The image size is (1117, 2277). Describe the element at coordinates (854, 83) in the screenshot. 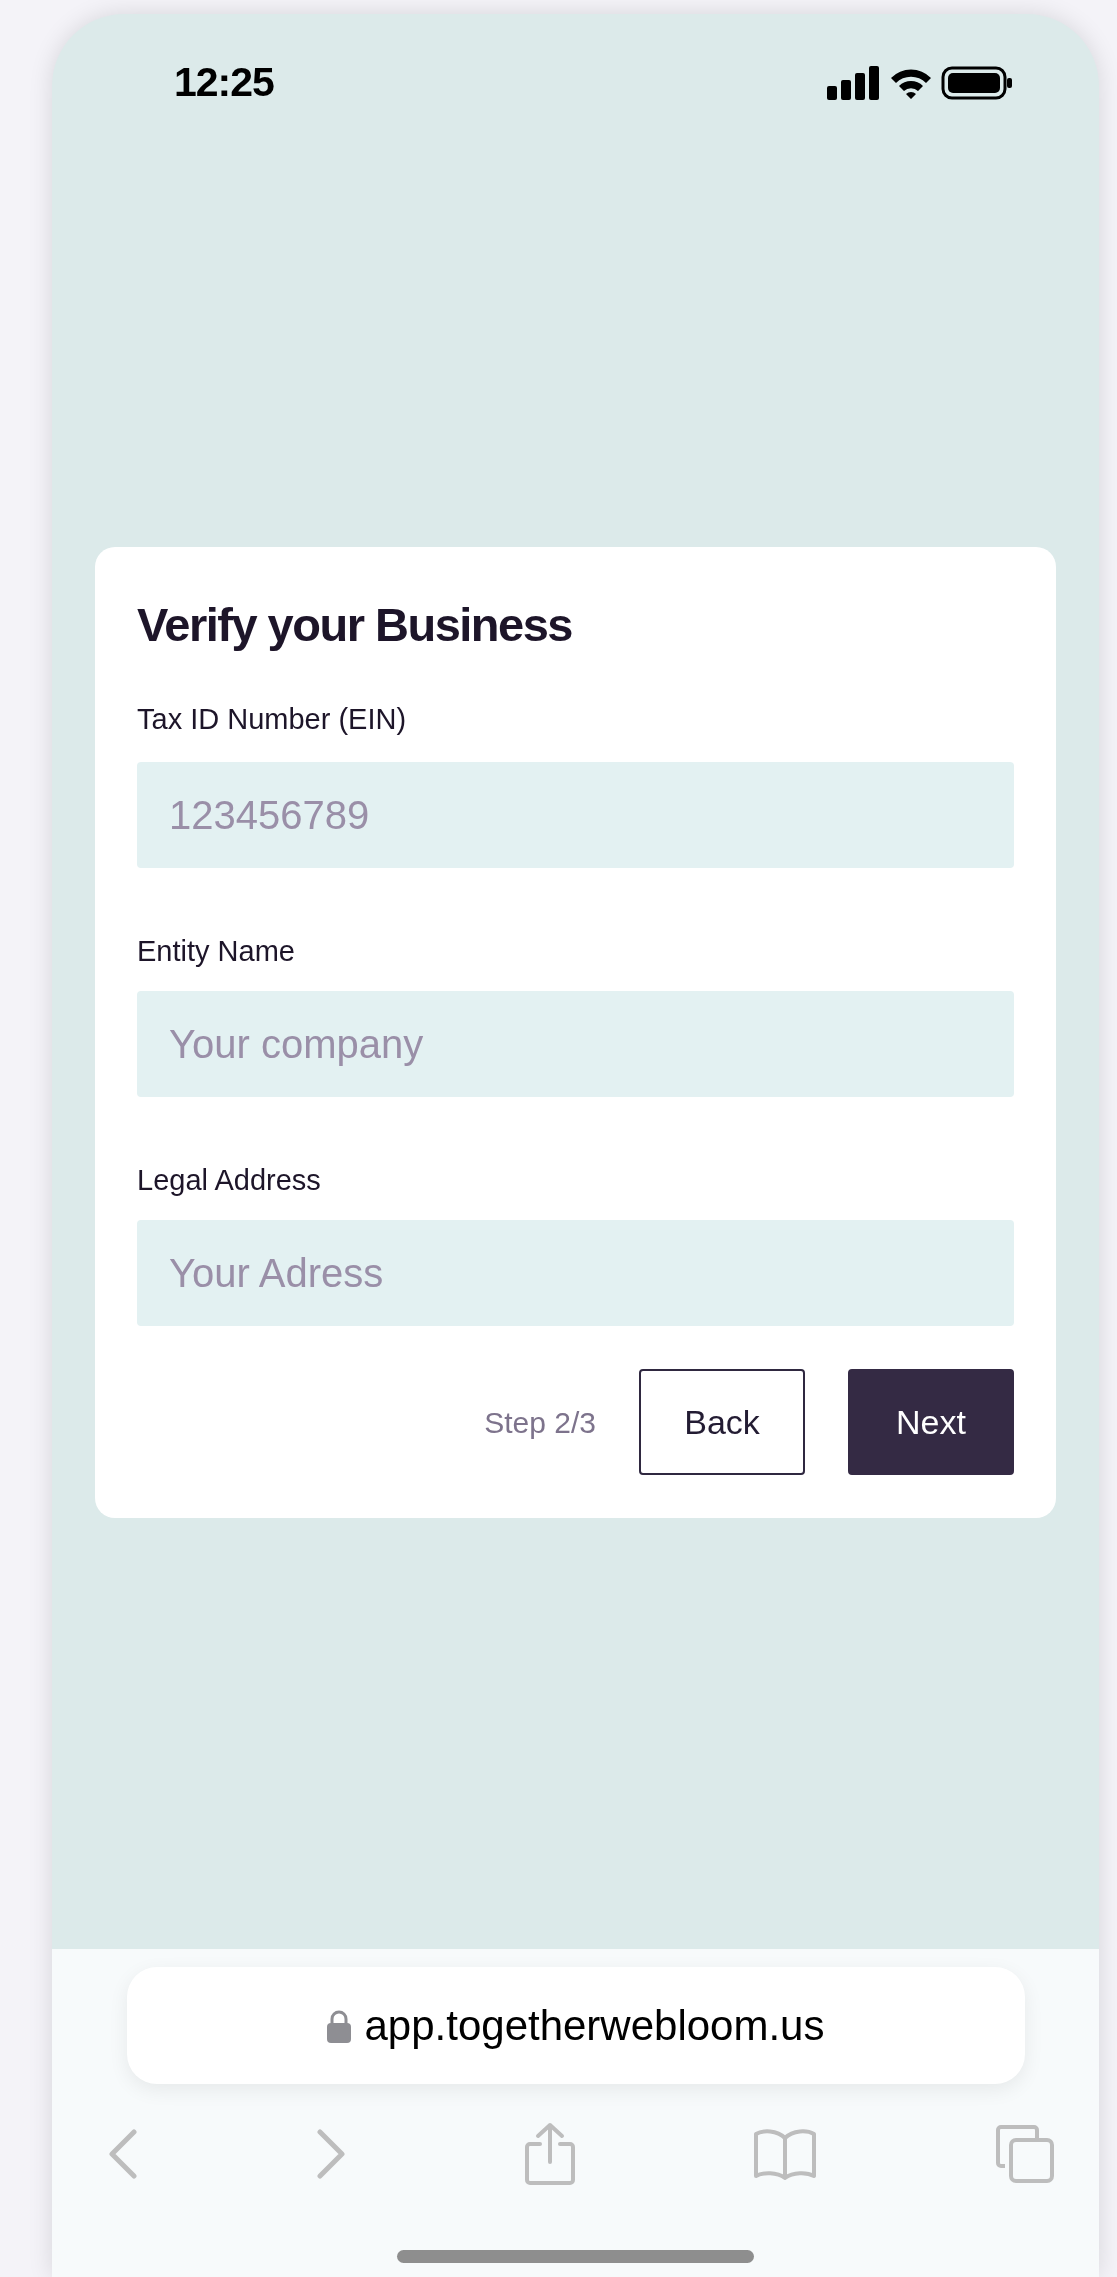

I see `signal-icon` at that location.